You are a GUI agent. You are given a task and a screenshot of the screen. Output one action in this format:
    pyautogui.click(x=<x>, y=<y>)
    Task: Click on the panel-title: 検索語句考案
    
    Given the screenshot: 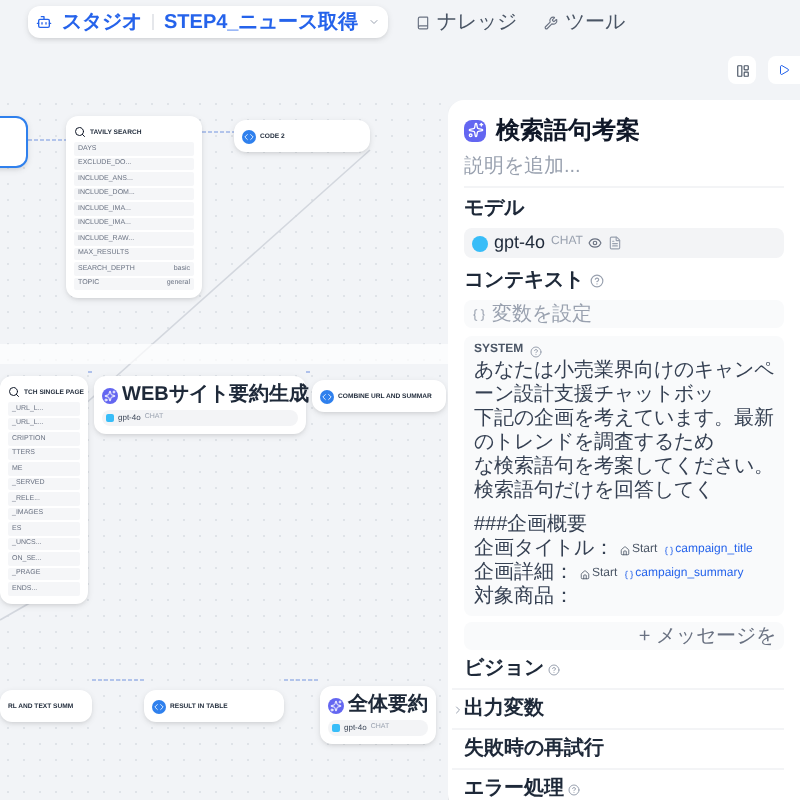 What is the action you would take?
    pyautogui.click(x=568, y=131)
    